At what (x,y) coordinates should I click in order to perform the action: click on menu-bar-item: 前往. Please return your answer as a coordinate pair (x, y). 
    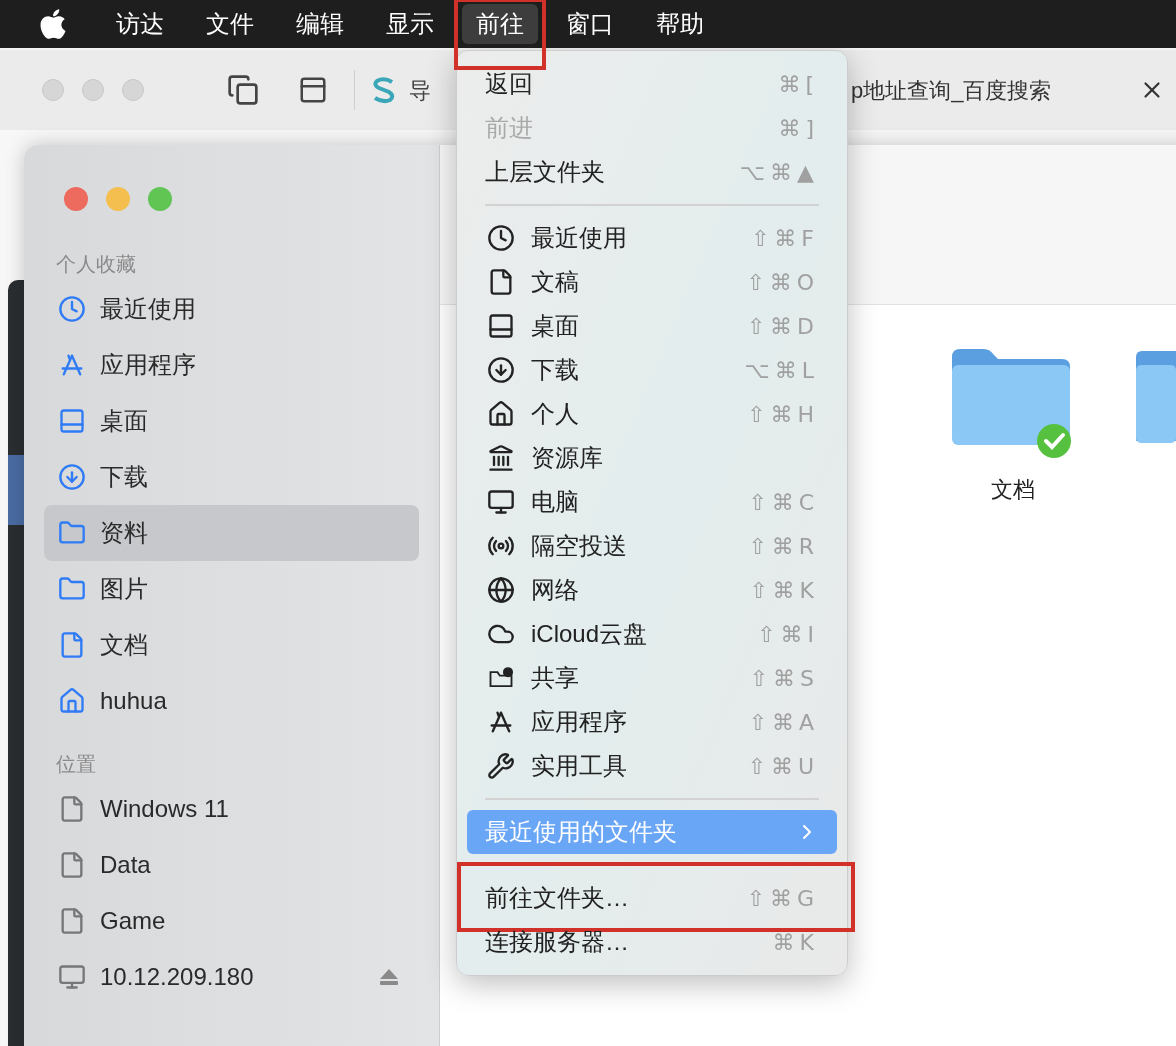
    Looking at the image, I should click on (500, 24).